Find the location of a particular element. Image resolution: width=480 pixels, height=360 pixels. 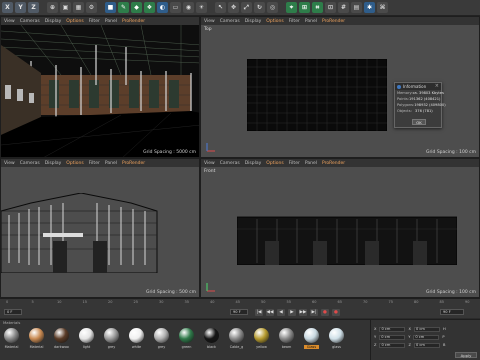

end-frame-field: 90 F is located at coordinates (239, 312).